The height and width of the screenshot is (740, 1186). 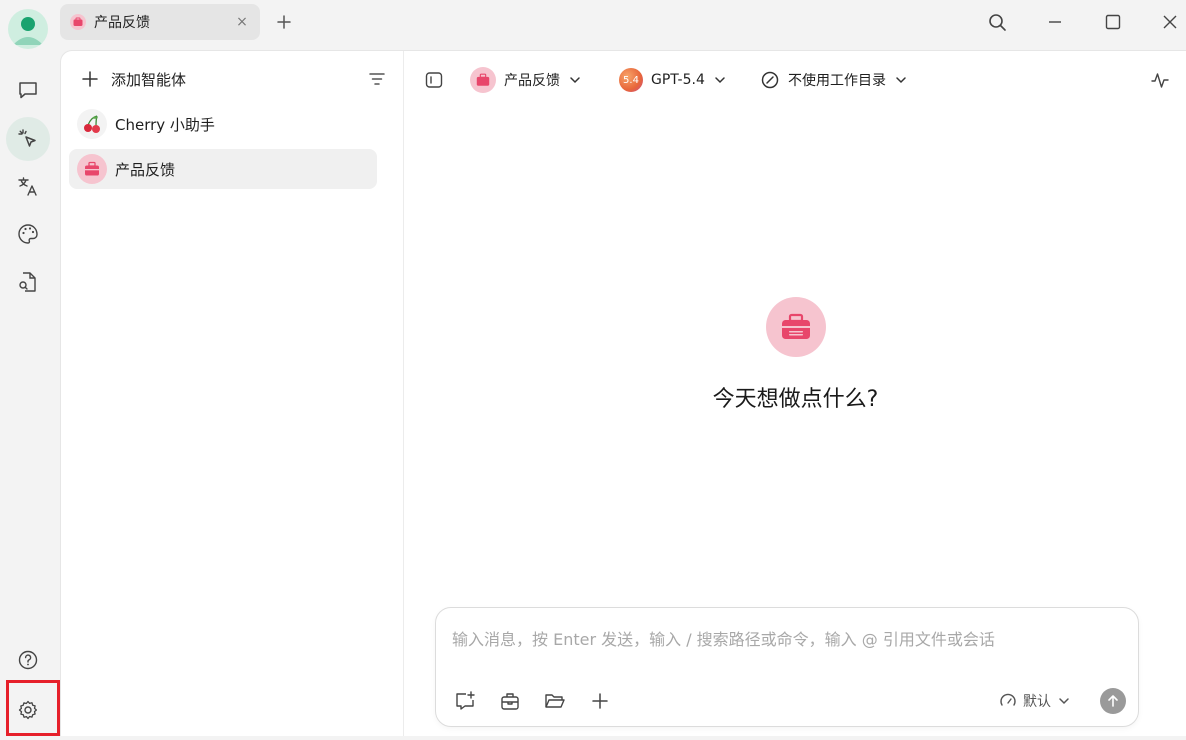 What do you see at coordinates (997, 22) in the screenshot?
I see `search-icon` at bounding box center [997, 22].